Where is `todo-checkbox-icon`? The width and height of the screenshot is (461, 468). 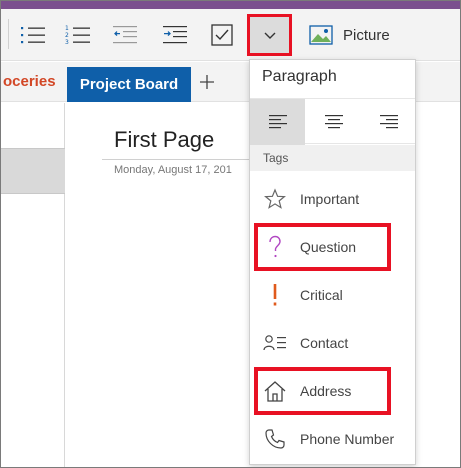 todo-checkbox-icon is located at coordinates (222, 35).